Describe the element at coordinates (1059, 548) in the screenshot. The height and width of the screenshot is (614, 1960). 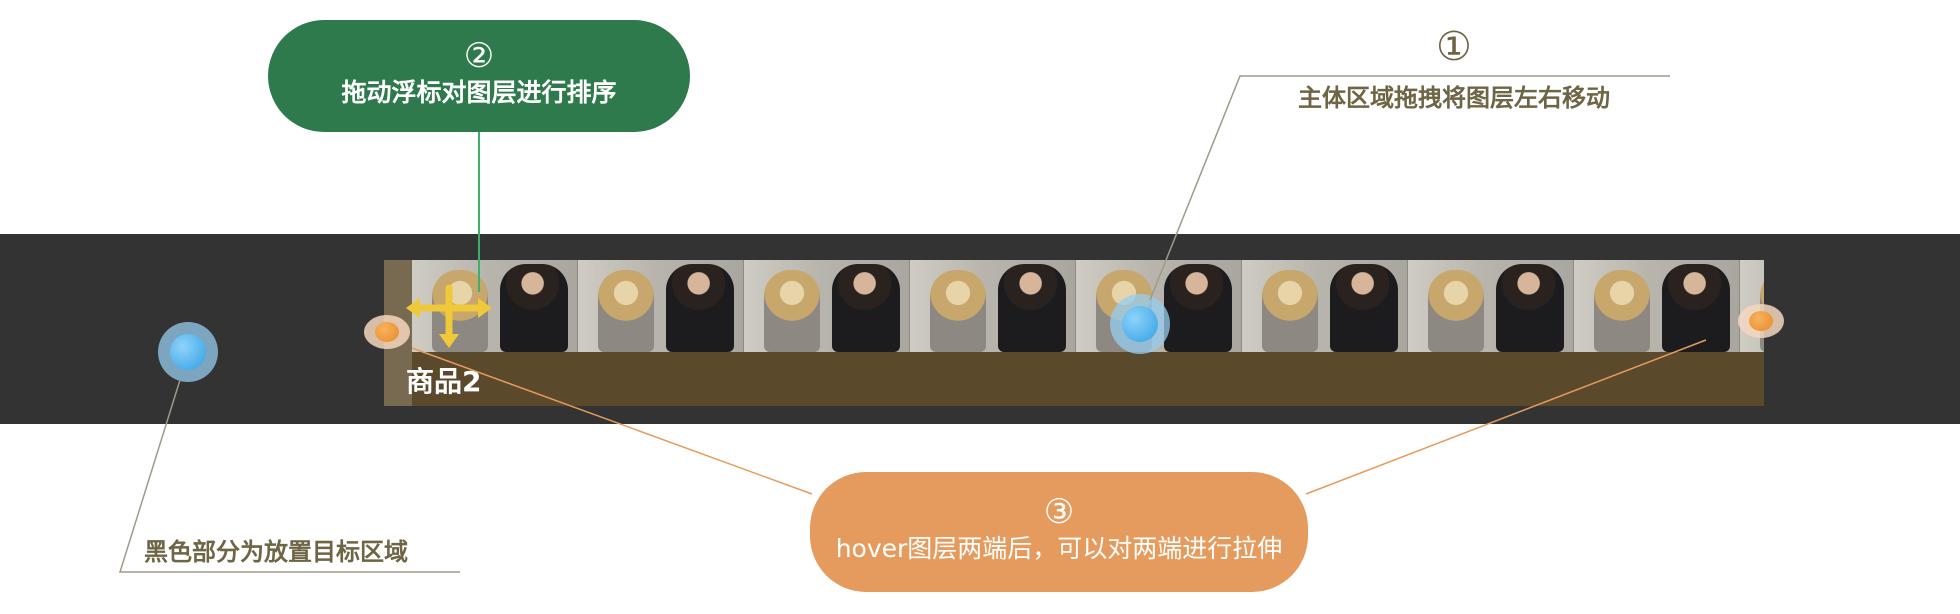
I see `callout-text: hover图层两端后，可以对两端进行拉伸` at that location.